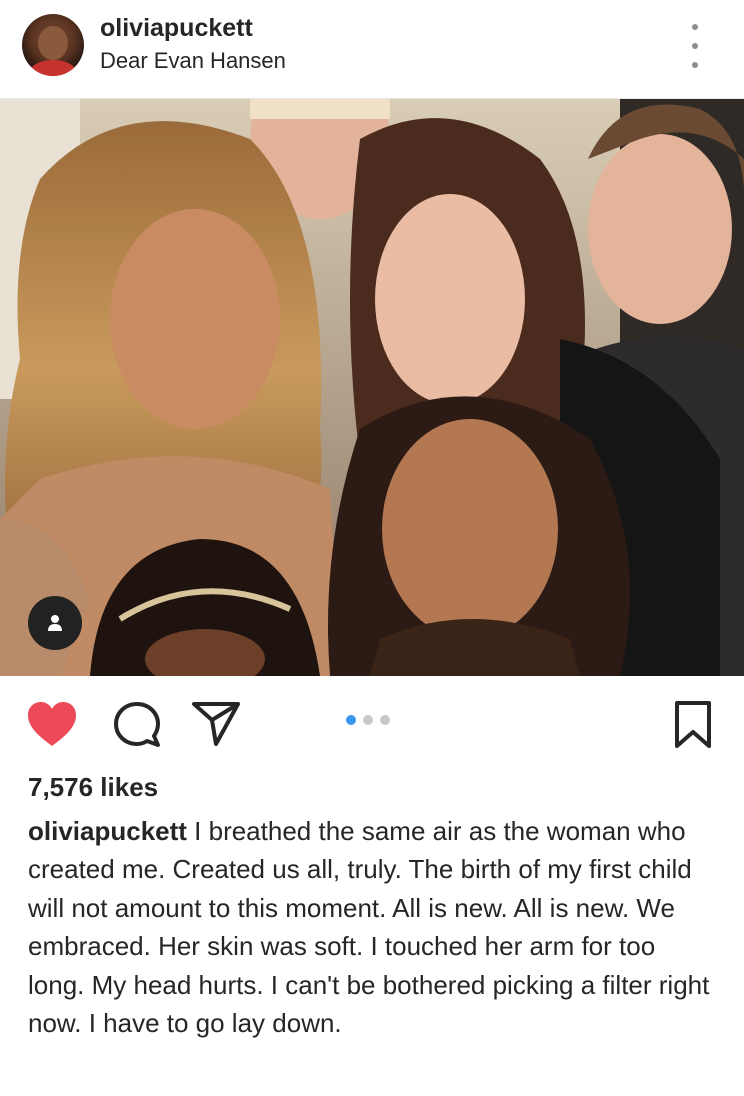 This screenshot has width=744, height=1096. What do you see at coordinates (693, 725) in the screenshot?
I see `bookmark-icon` at bounding box center [693, 725].